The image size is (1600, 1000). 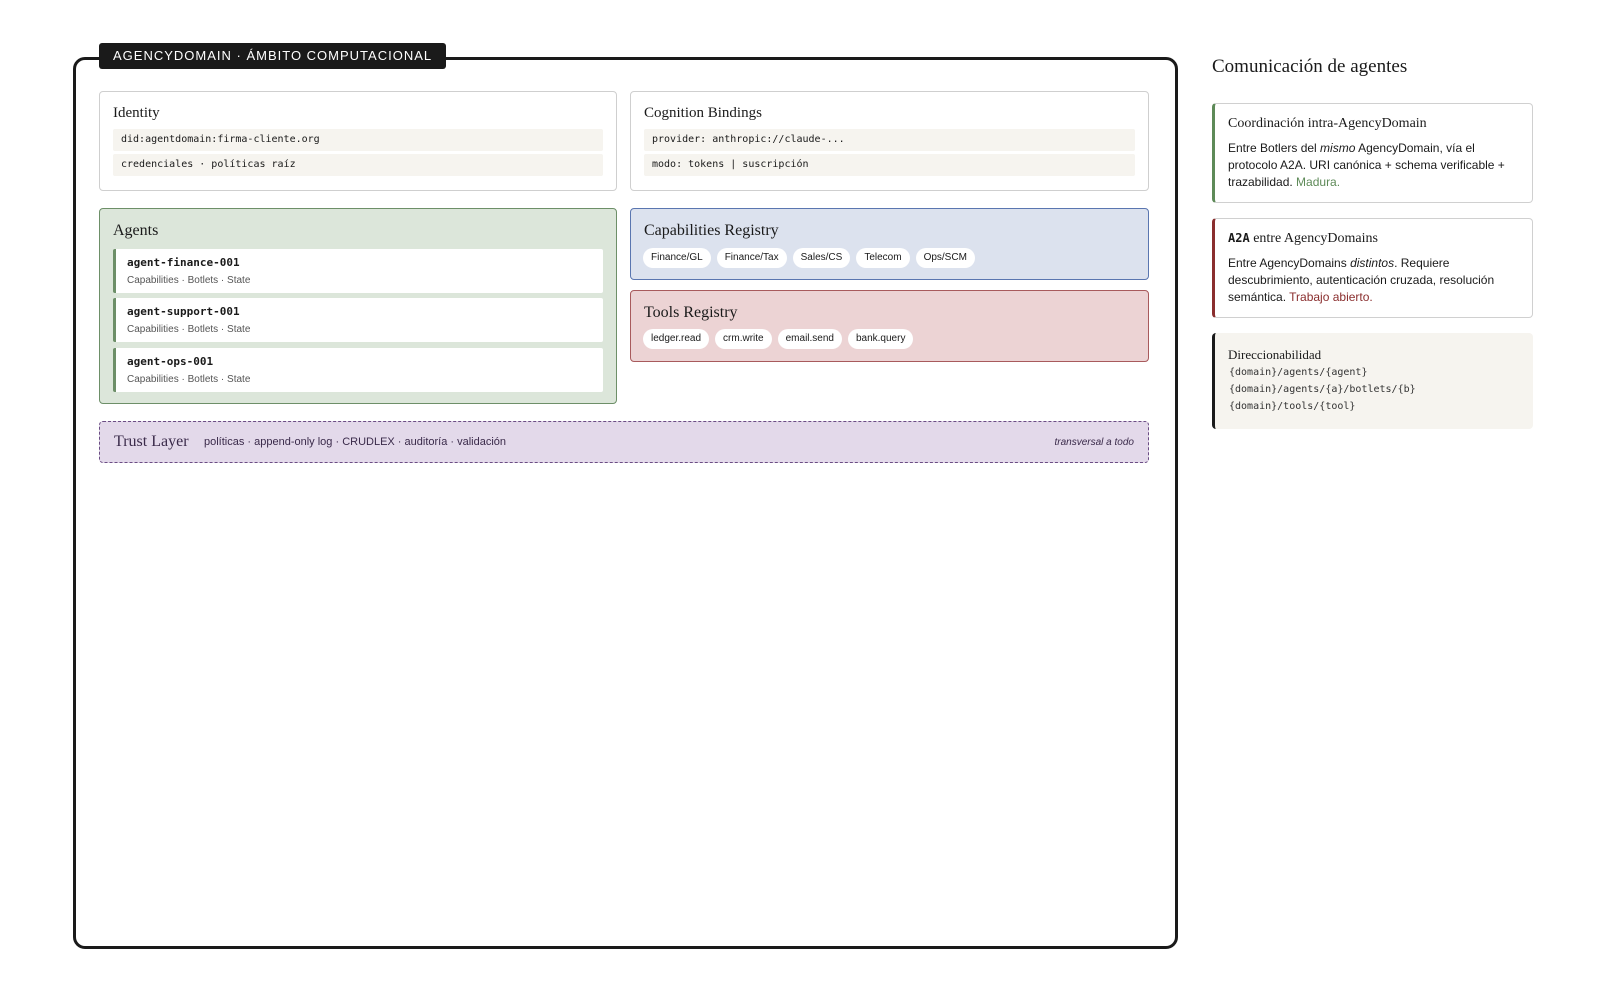 I want to click on inter-domain-title: A2A entre AgencyDomains, so click(x=1303, y=239).